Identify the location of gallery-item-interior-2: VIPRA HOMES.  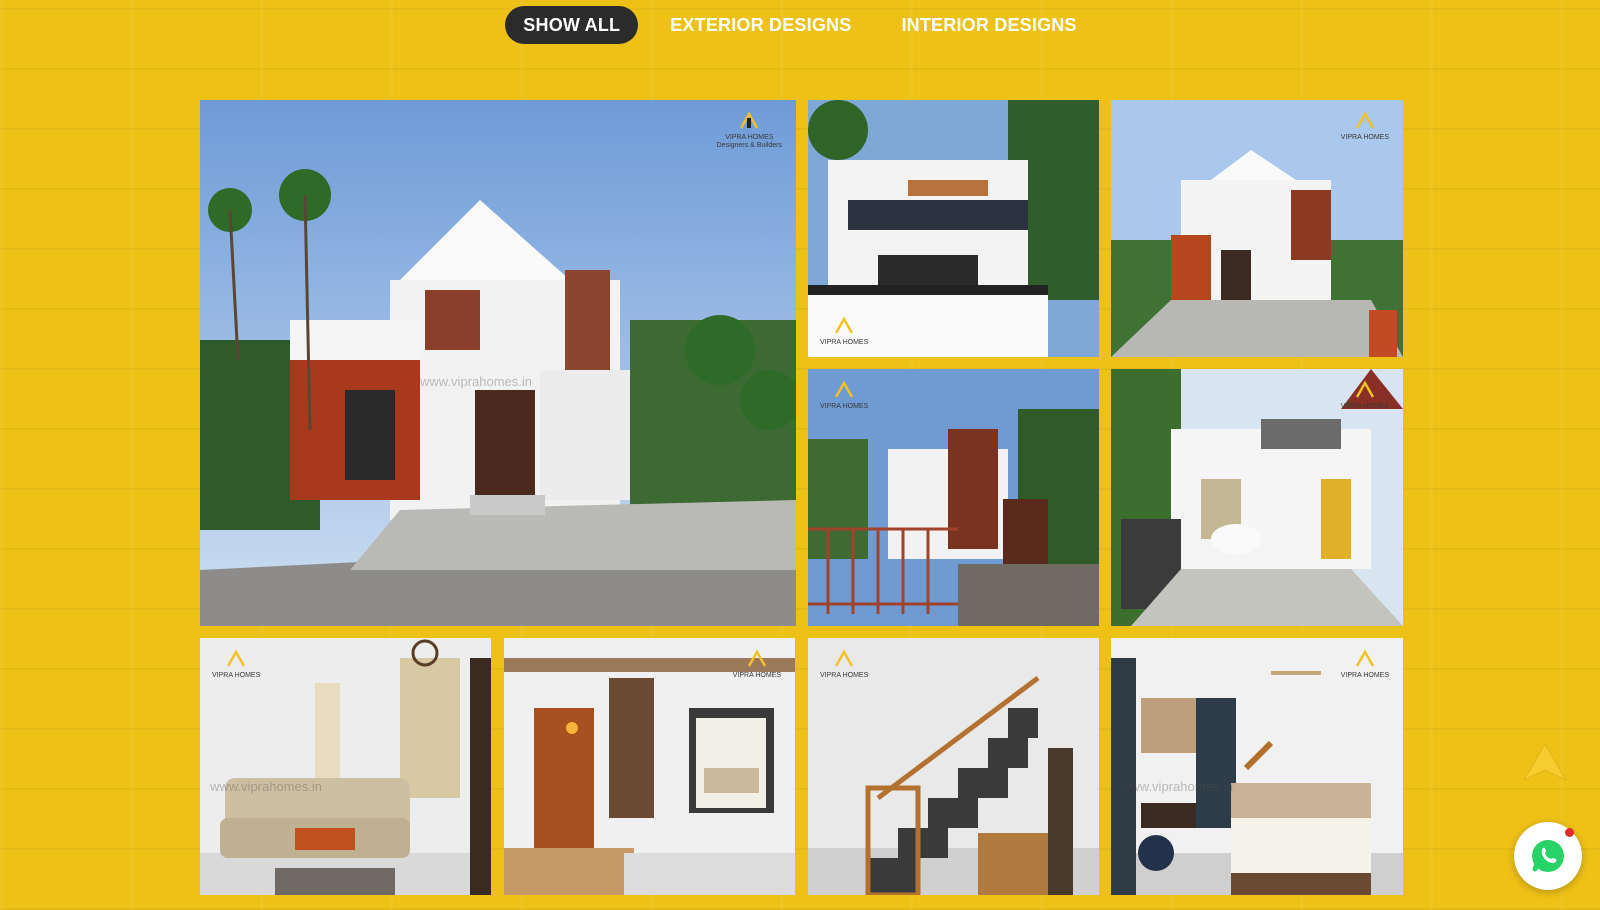
(649, 766).